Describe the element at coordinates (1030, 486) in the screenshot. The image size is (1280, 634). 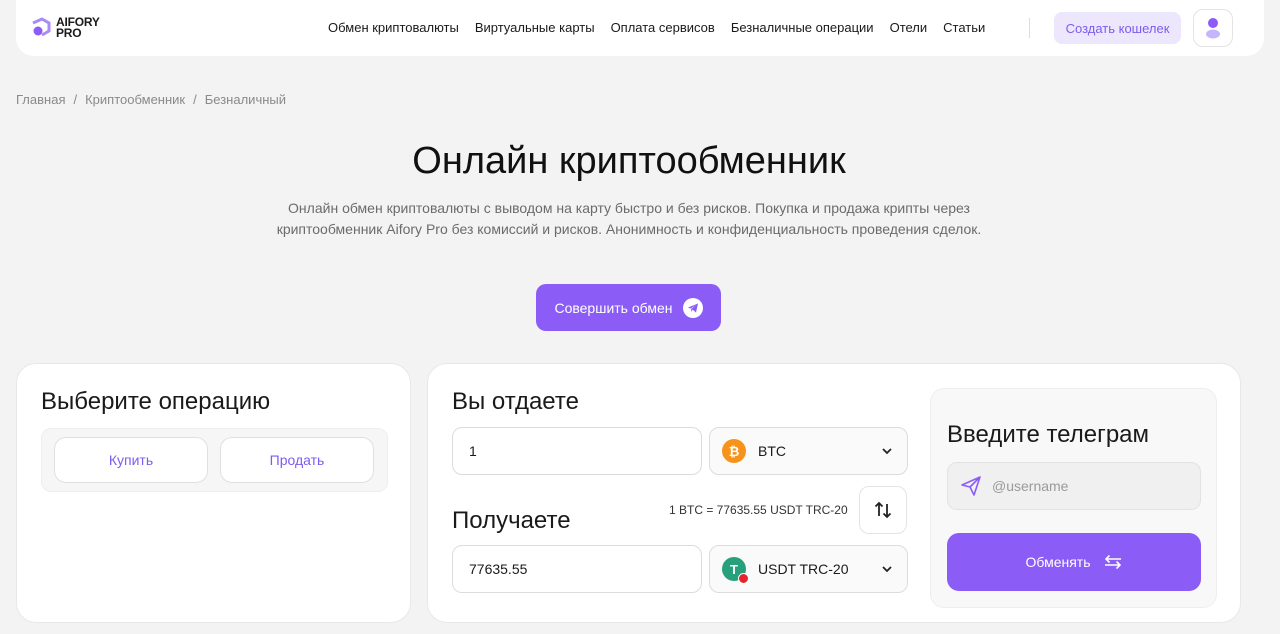
I see `telegram-username-placeholder: @username` at that location.